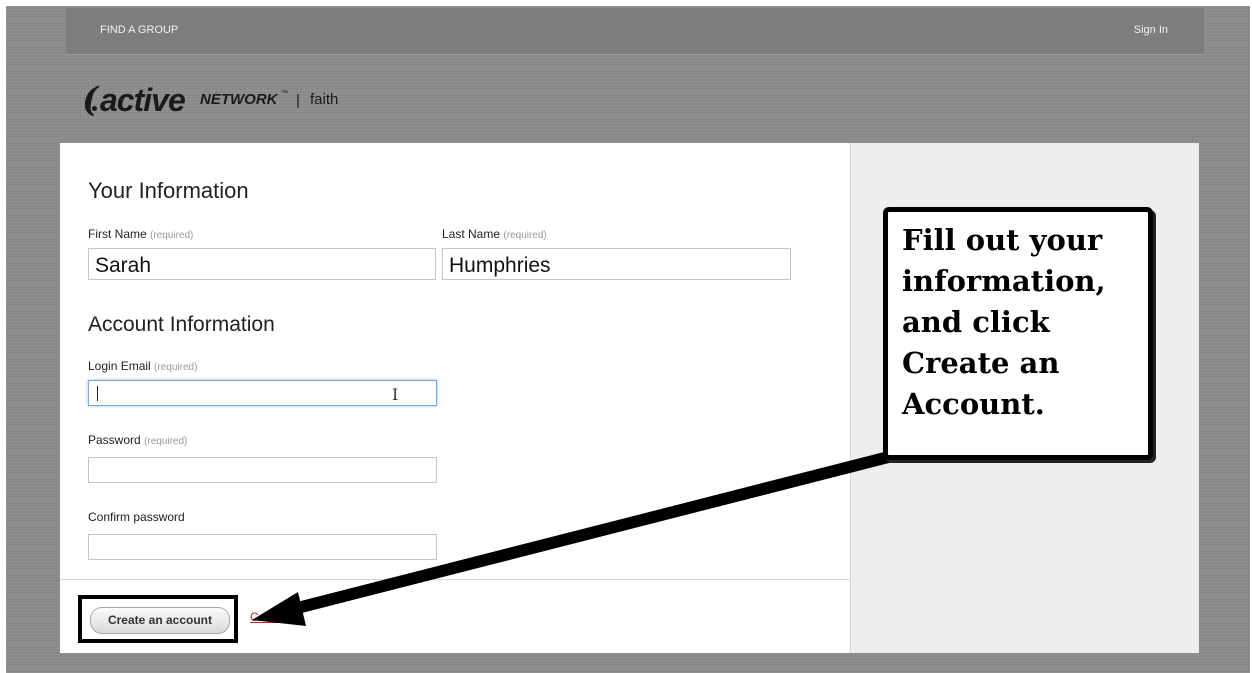 The width and height of the screenshot is (1252, 673). What do you see at coordinates (525, 235) in the screenshot?
I see `last-name-required: (required)` at bounding box center [525, 235].